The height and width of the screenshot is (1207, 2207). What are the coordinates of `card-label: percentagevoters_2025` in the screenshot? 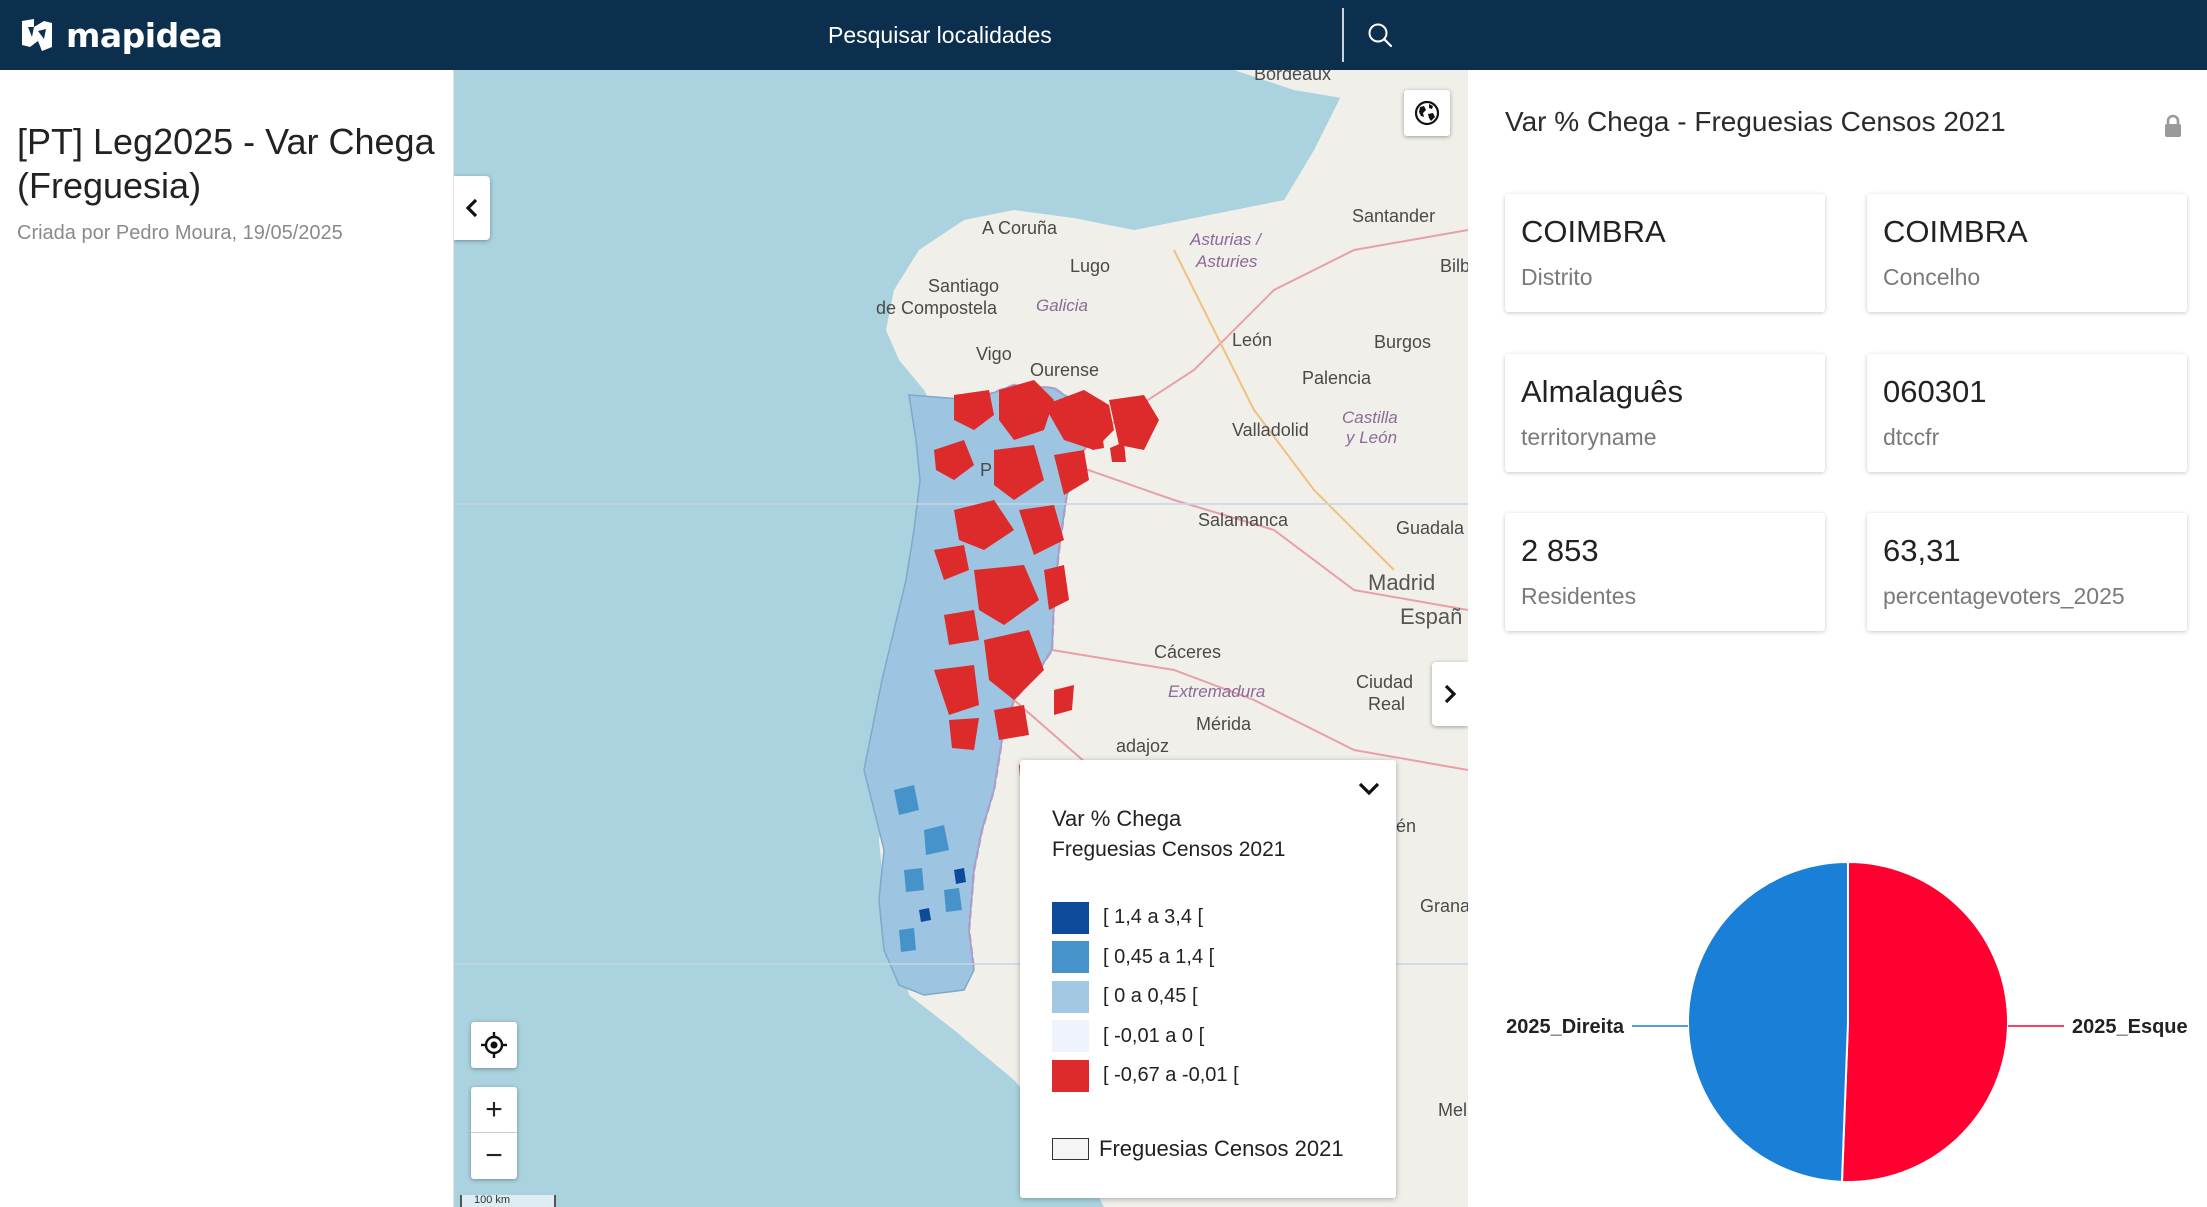 It's located at (2004, 596).